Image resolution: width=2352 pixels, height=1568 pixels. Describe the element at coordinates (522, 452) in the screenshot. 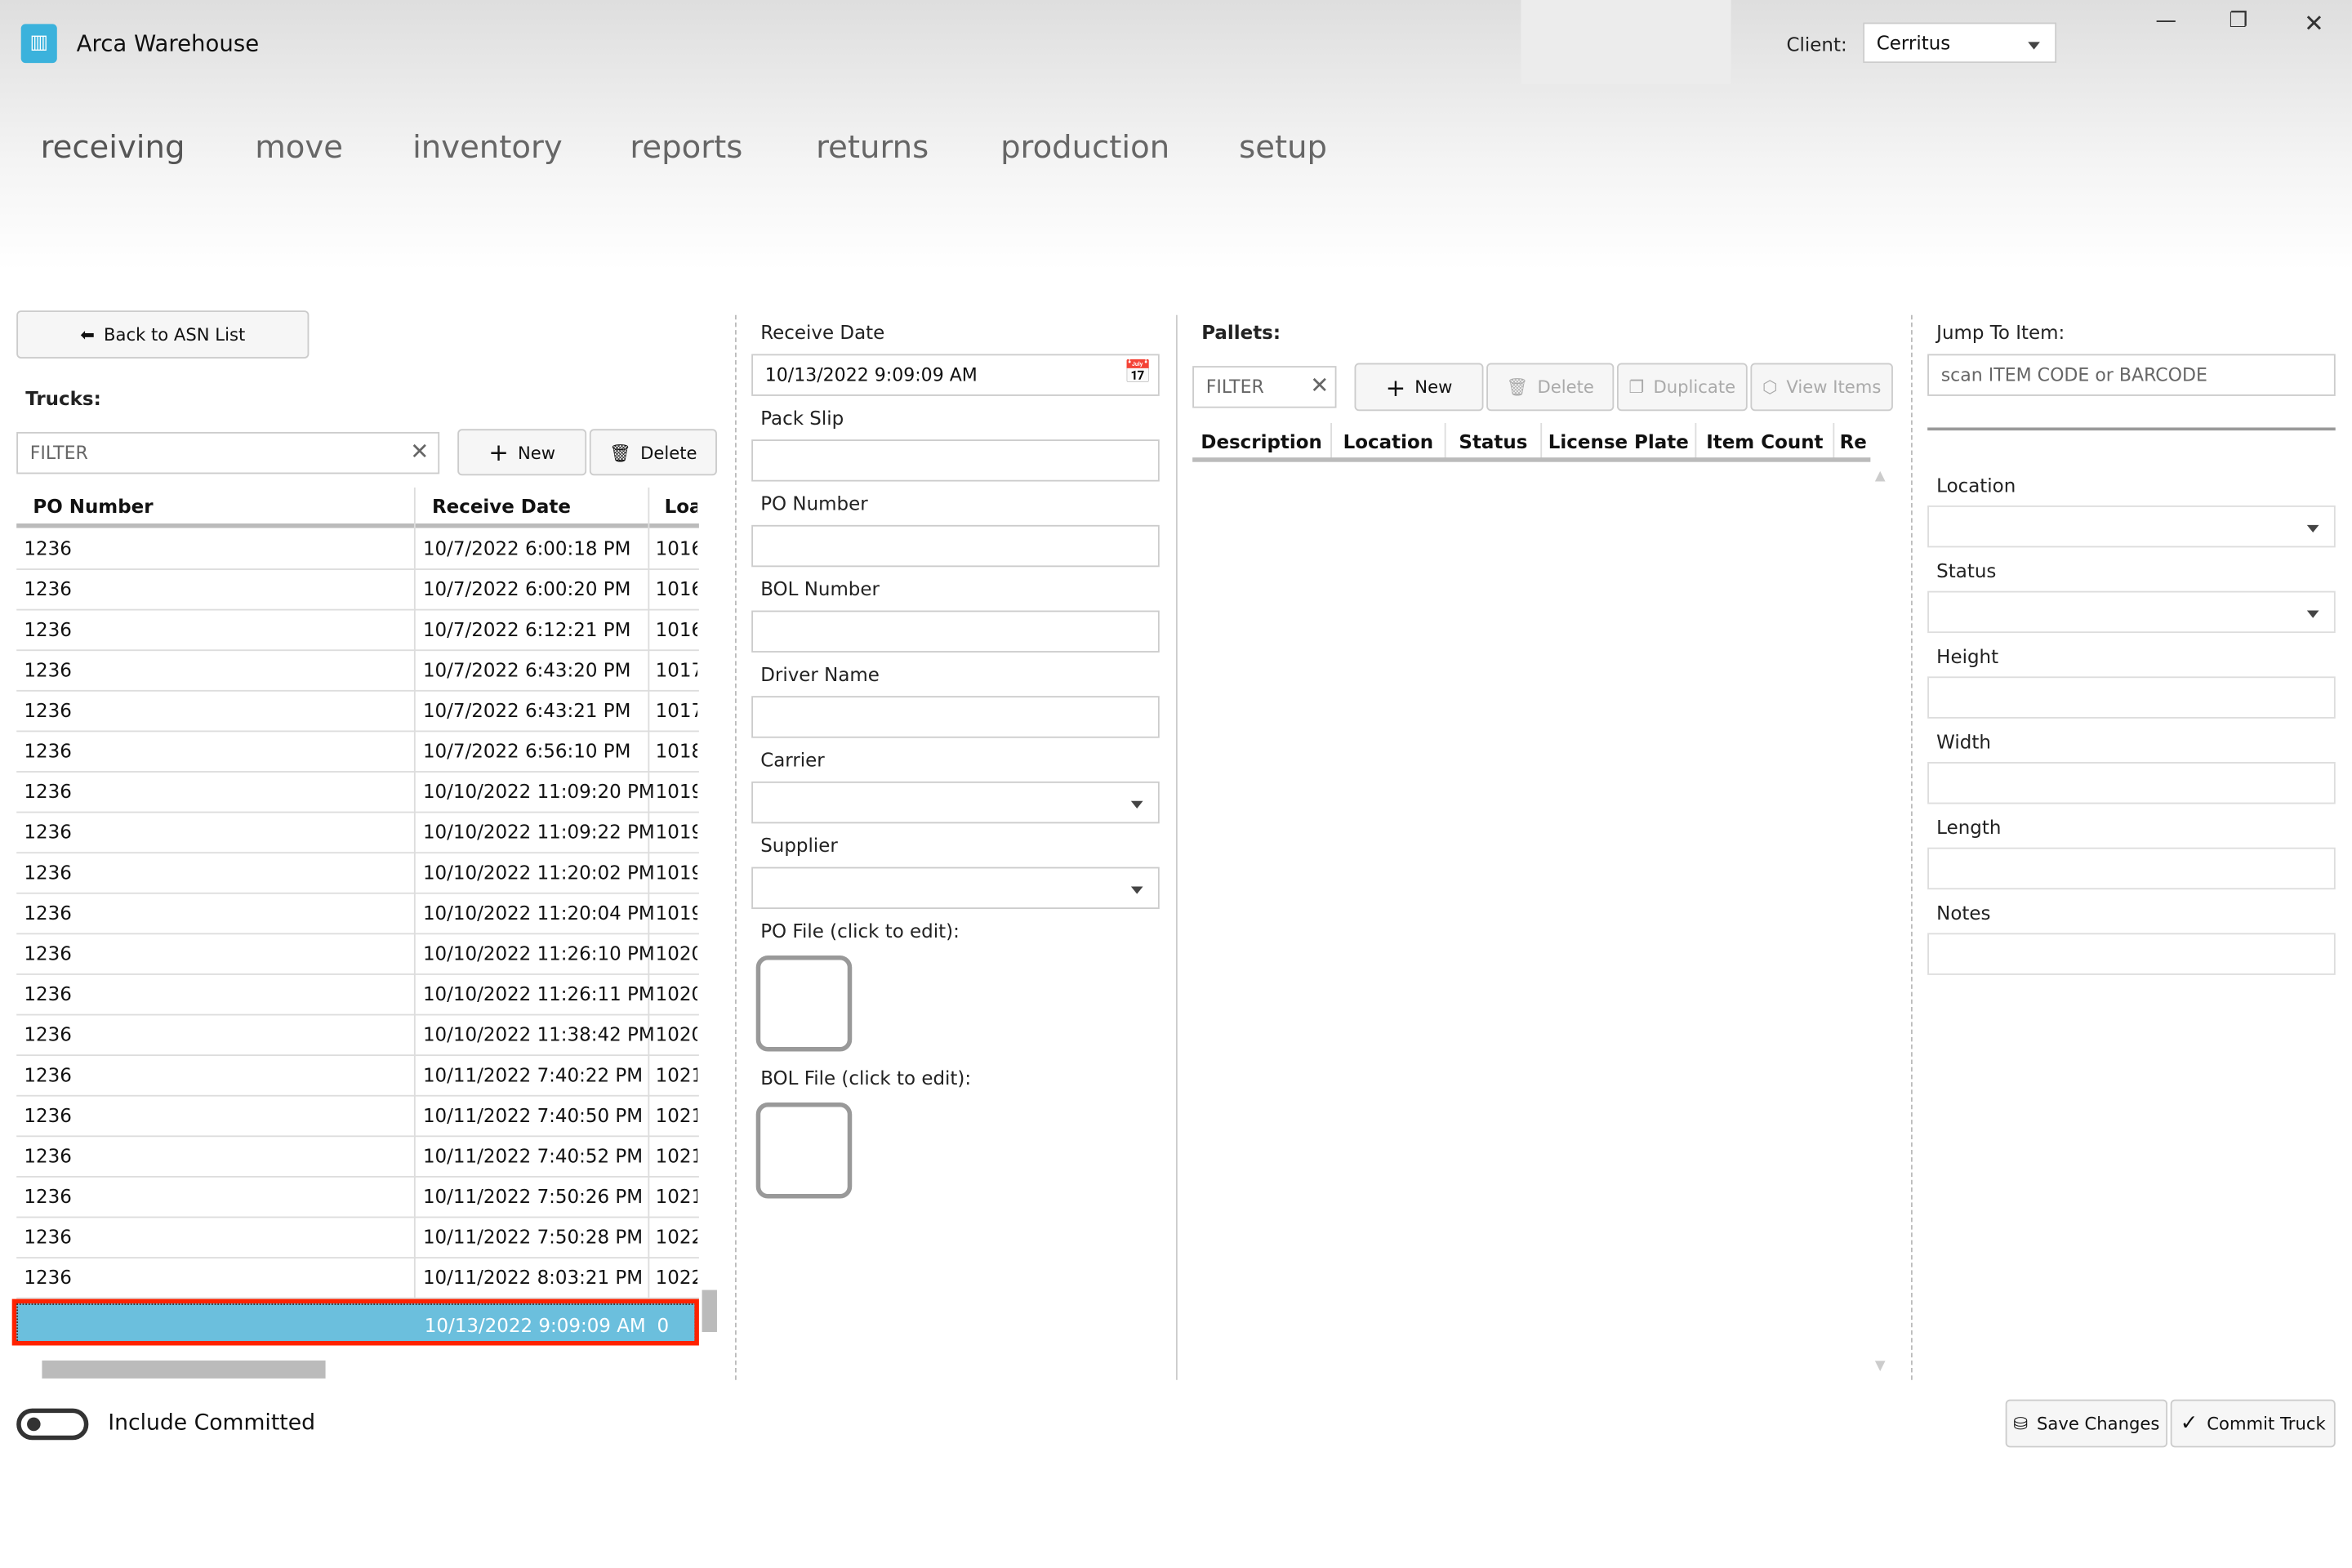

I see `new-truck-button: + New` at that location.